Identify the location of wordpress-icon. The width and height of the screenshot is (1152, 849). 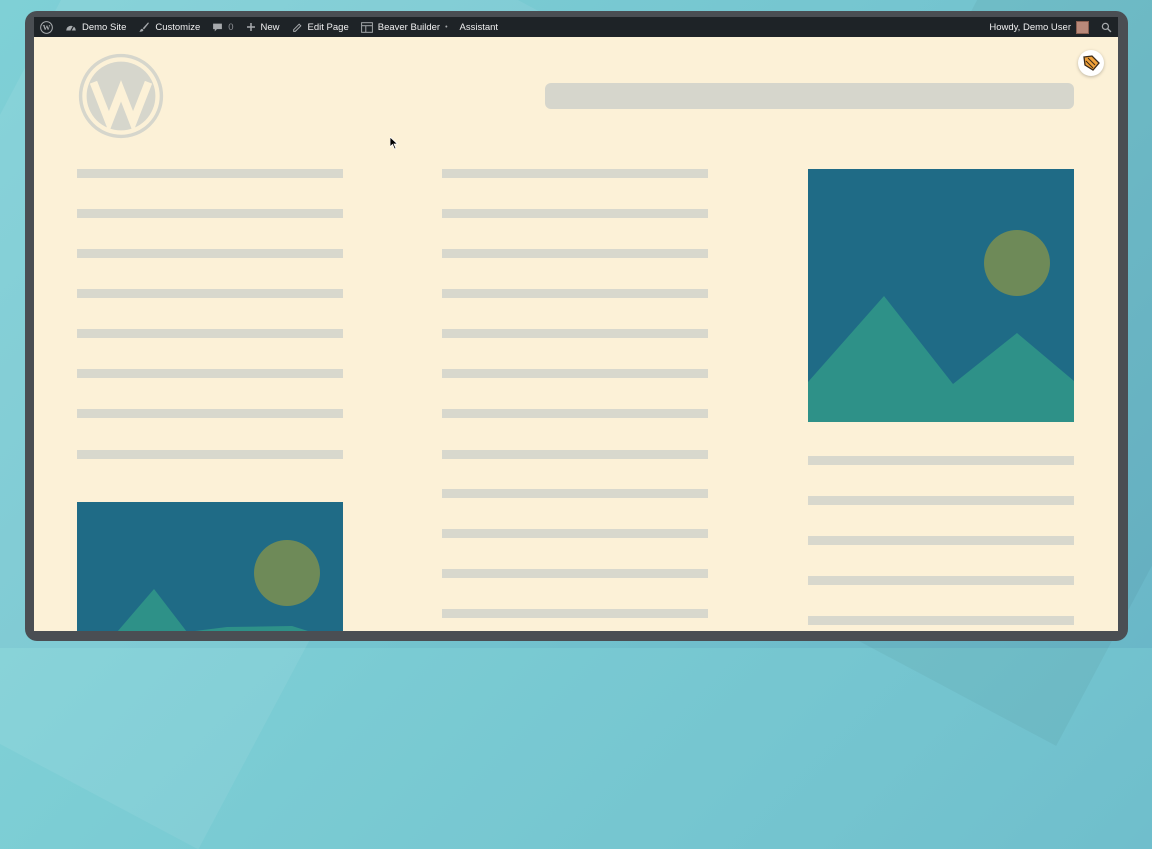
(121, 96).